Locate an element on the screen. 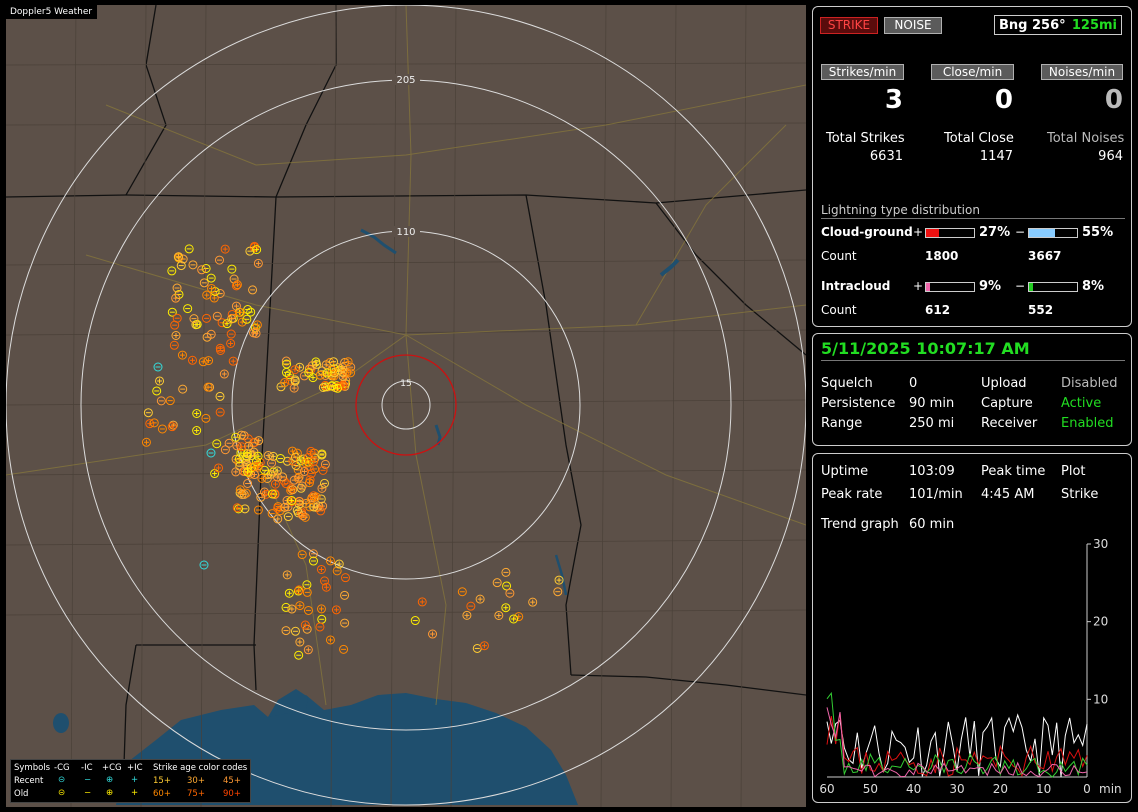 Image resolution: width=1138 pixels, height=812 pixels. range-value: 250 mi is located at coordinates (932, 423).